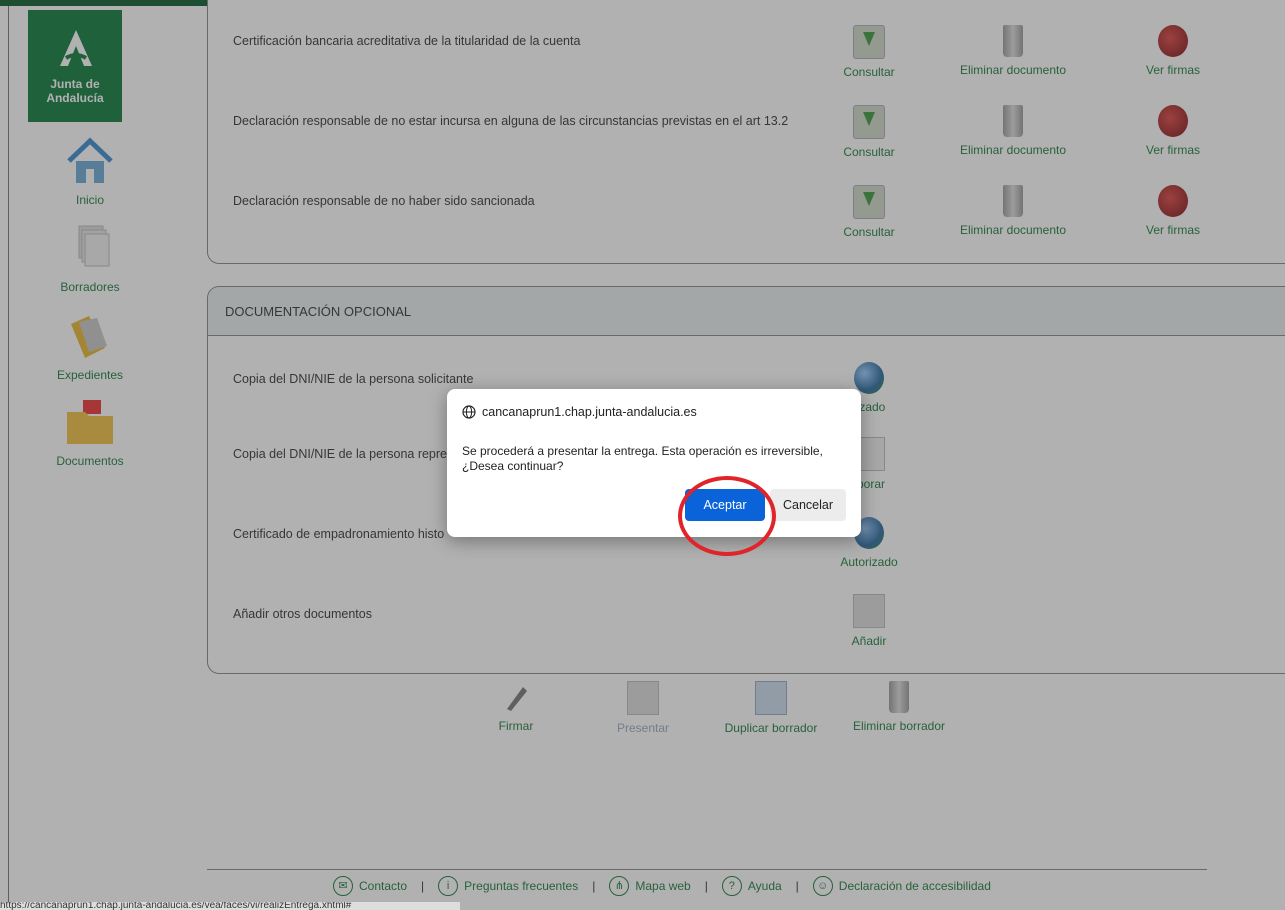  Describe the element at coordinates (727, 516) in the screenshot. I see `highlight-circle` at that location.